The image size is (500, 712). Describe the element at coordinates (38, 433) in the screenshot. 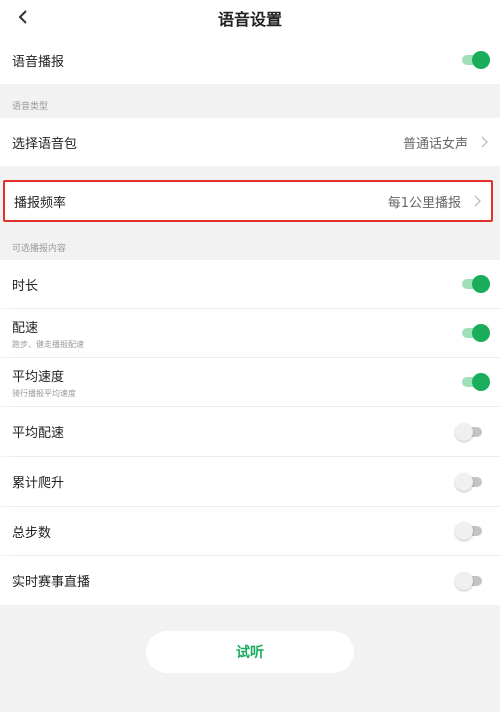

I see `content-item-label: 平均配速` at that location.